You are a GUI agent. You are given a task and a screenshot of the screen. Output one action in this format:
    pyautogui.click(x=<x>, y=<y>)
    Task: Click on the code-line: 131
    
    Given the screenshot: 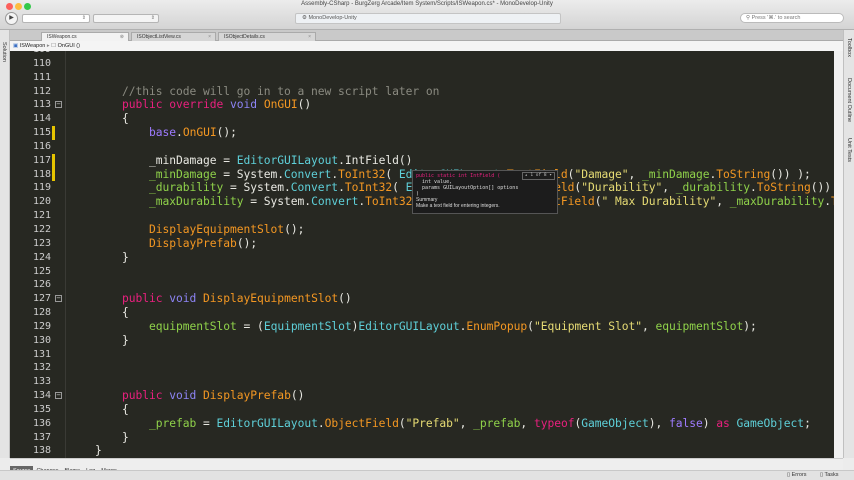 What is the action you would take?
    pyautogui.click(x=426, y=355)
    